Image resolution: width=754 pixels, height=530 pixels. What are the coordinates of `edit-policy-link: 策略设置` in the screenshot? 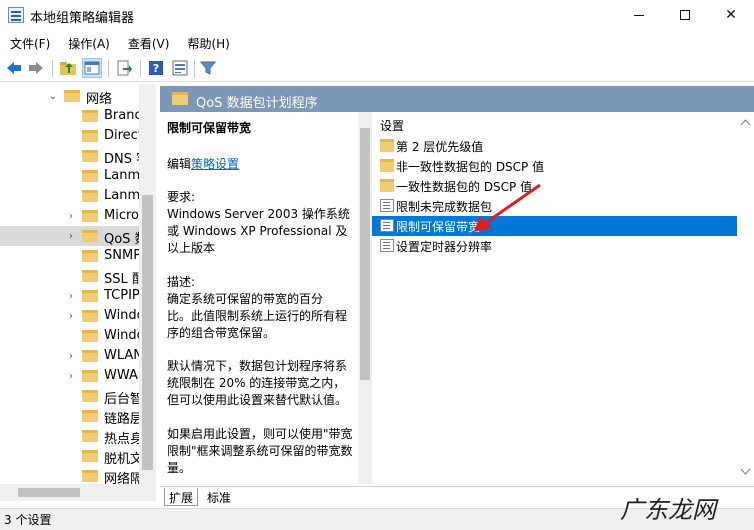 It's located at (215, 164).